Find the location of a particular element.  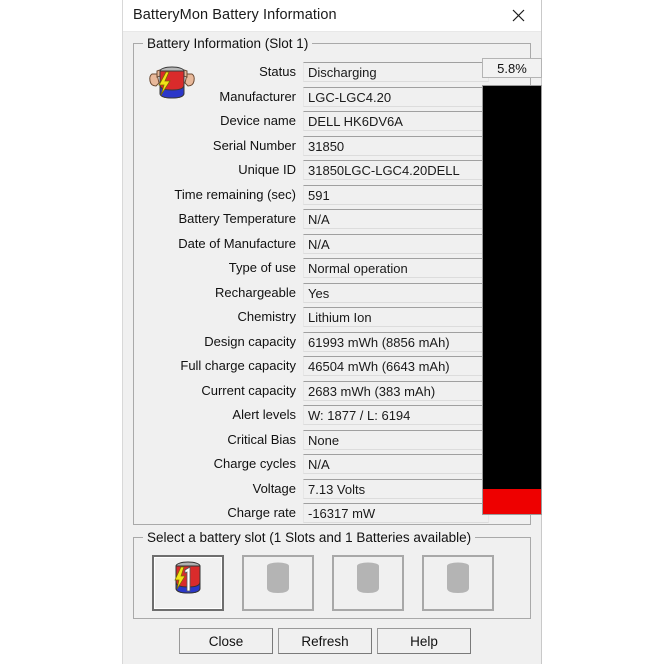

help-button: Help is located at coordinates (424, 641).